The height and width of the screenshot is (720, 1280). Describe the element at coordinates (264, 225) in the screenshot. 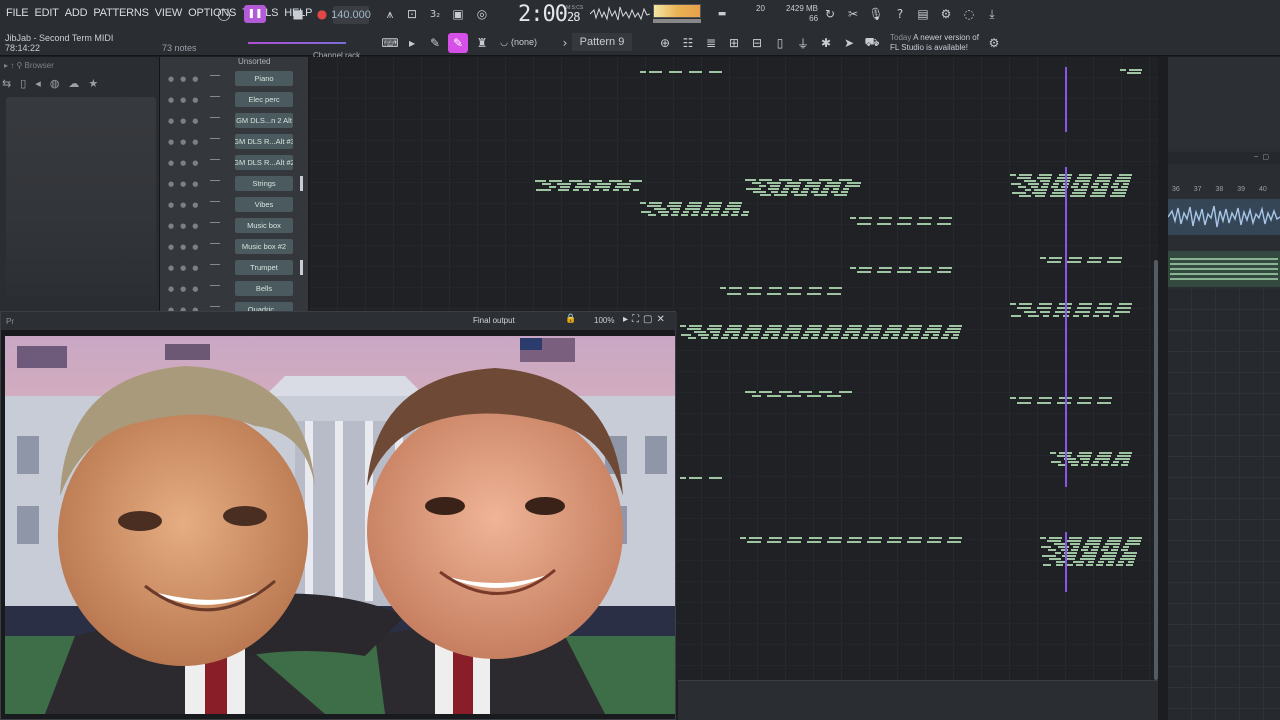

I see `channel-name-button: Music box` at that location.